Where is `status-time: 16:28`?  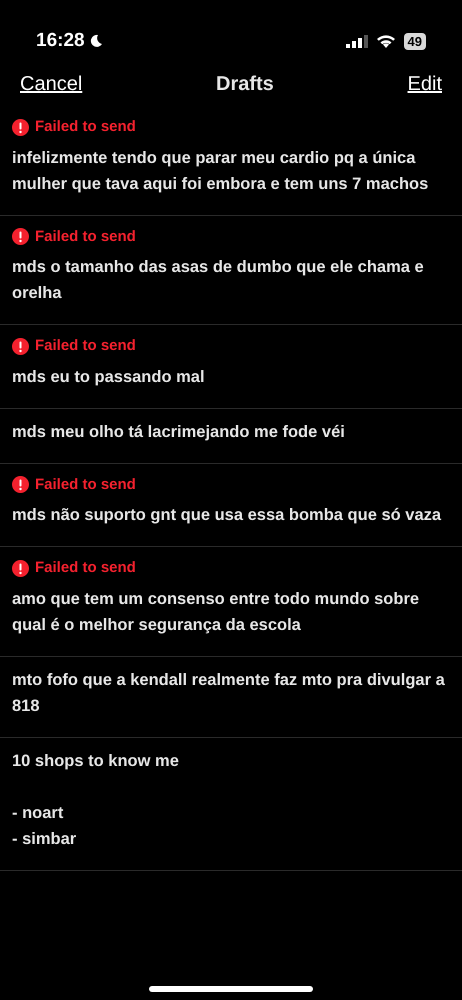
status-time: 16:28 is located at coordinates (60, 40).